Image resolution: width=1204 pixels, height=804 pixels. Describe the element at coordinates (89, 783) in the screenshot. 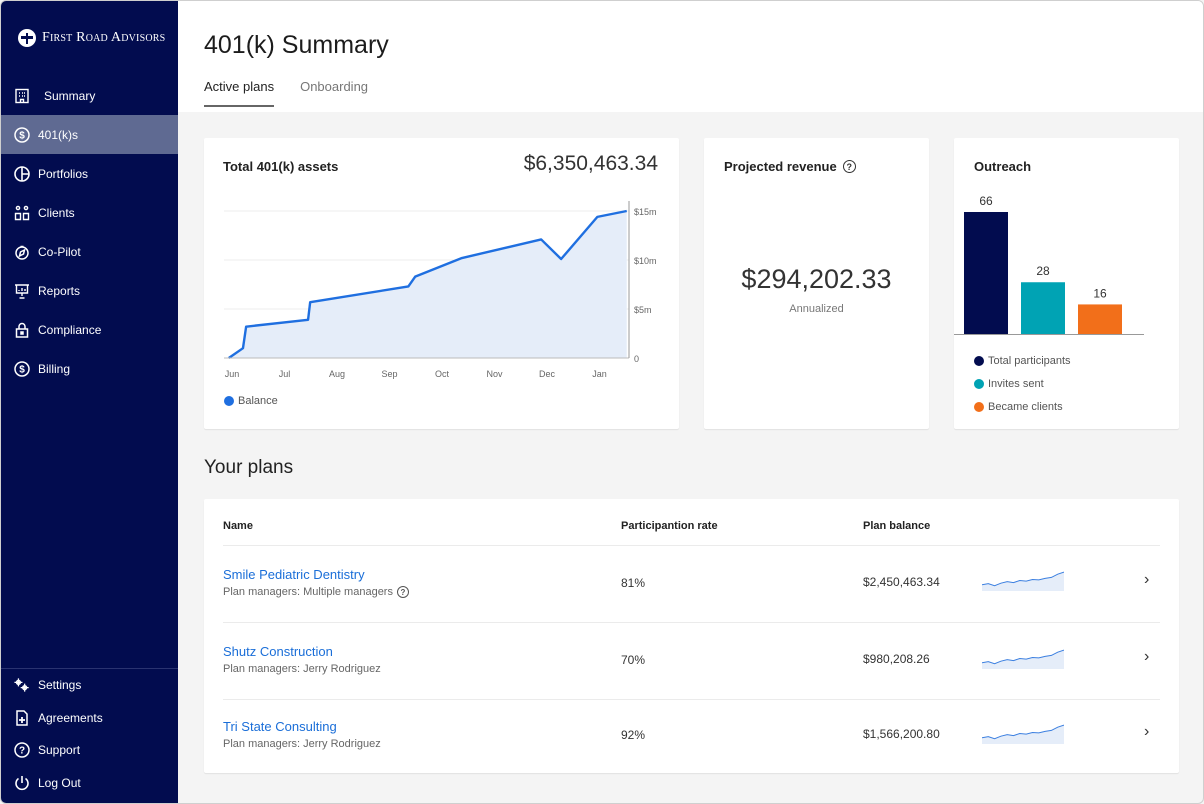

I see `sidebar-item-log-out: Log Out` at that location.